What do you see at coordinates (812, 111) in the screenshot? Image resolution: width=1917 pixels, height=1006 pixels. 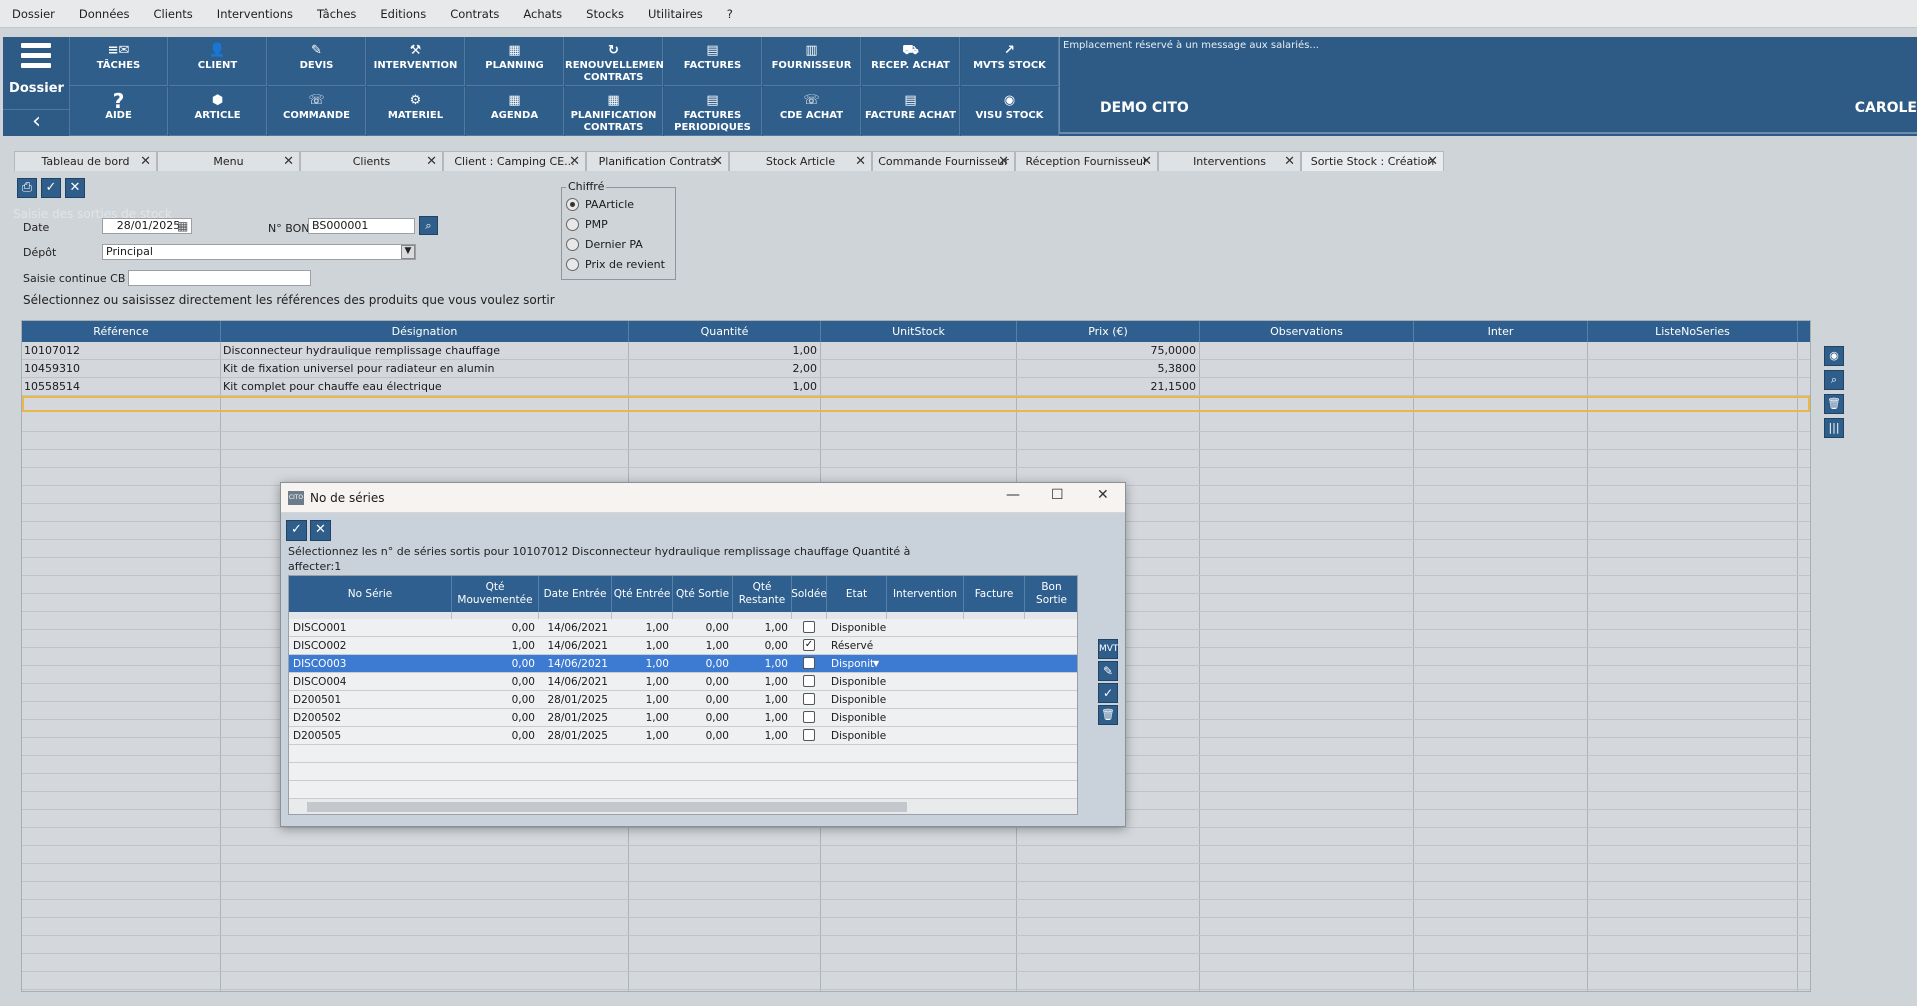 I see `toolbar-button: ☏ CDE ACHAT` at bounding box center [812, 111].